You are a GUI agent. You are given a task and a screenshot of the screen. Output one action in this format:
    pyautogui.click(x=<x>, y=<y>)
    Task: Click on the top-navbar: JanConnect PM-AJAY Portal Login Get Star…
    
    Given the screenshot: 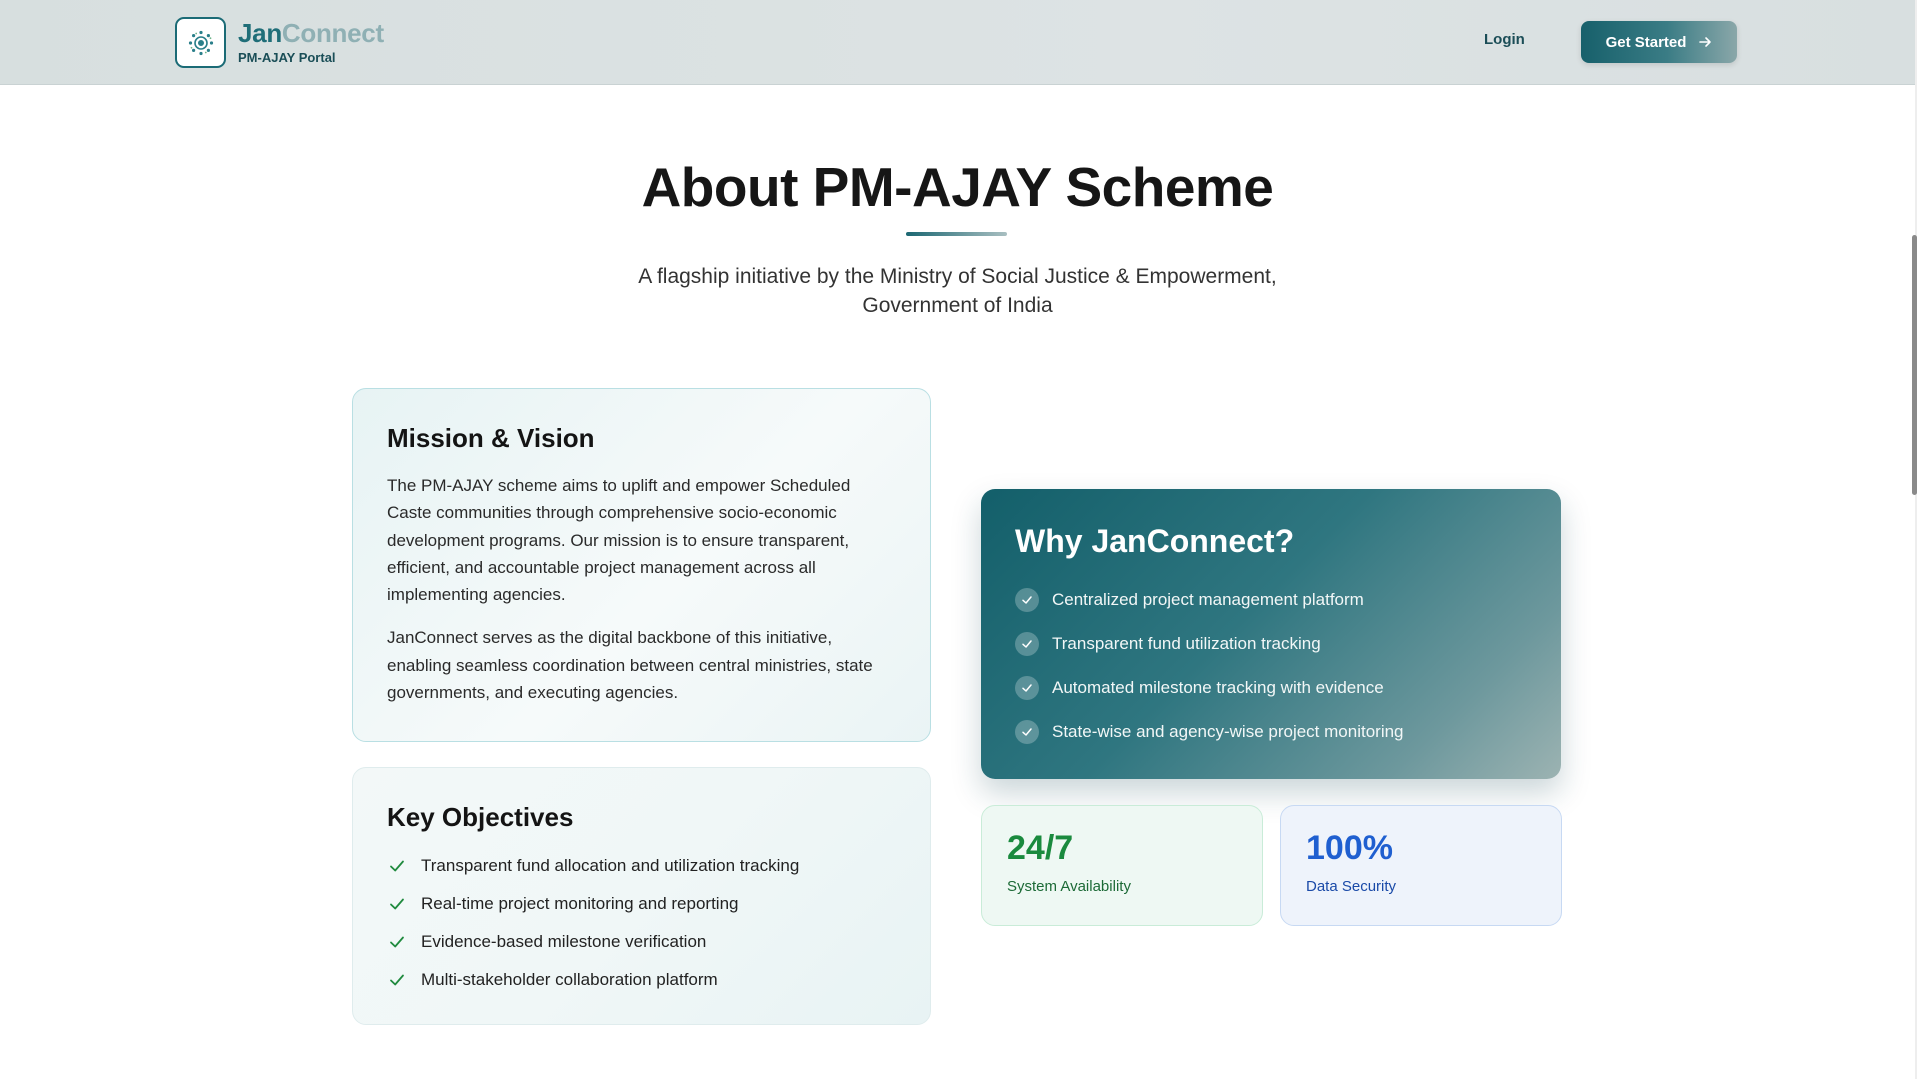 What is the action you would take?
    pyautogui.click(x=957, y=42)
    